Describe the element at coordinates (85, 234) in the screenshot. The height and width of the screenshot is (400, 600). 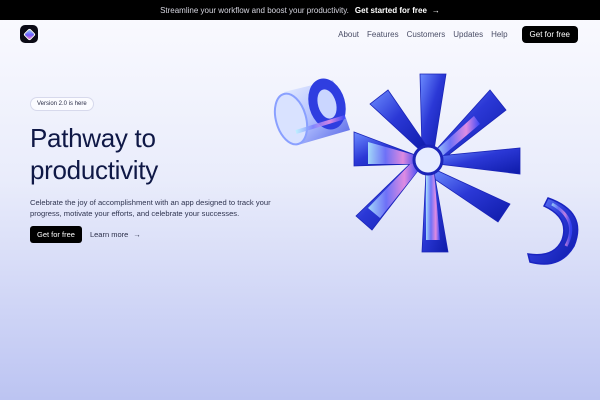
I see `hero-actions: Get for free Learn more →` at that location.